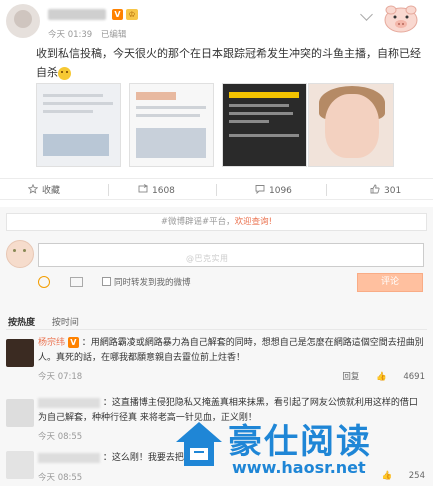 The width and height of the screenshot is (433, 486). I want to click on star-icon, so click(33, 189).